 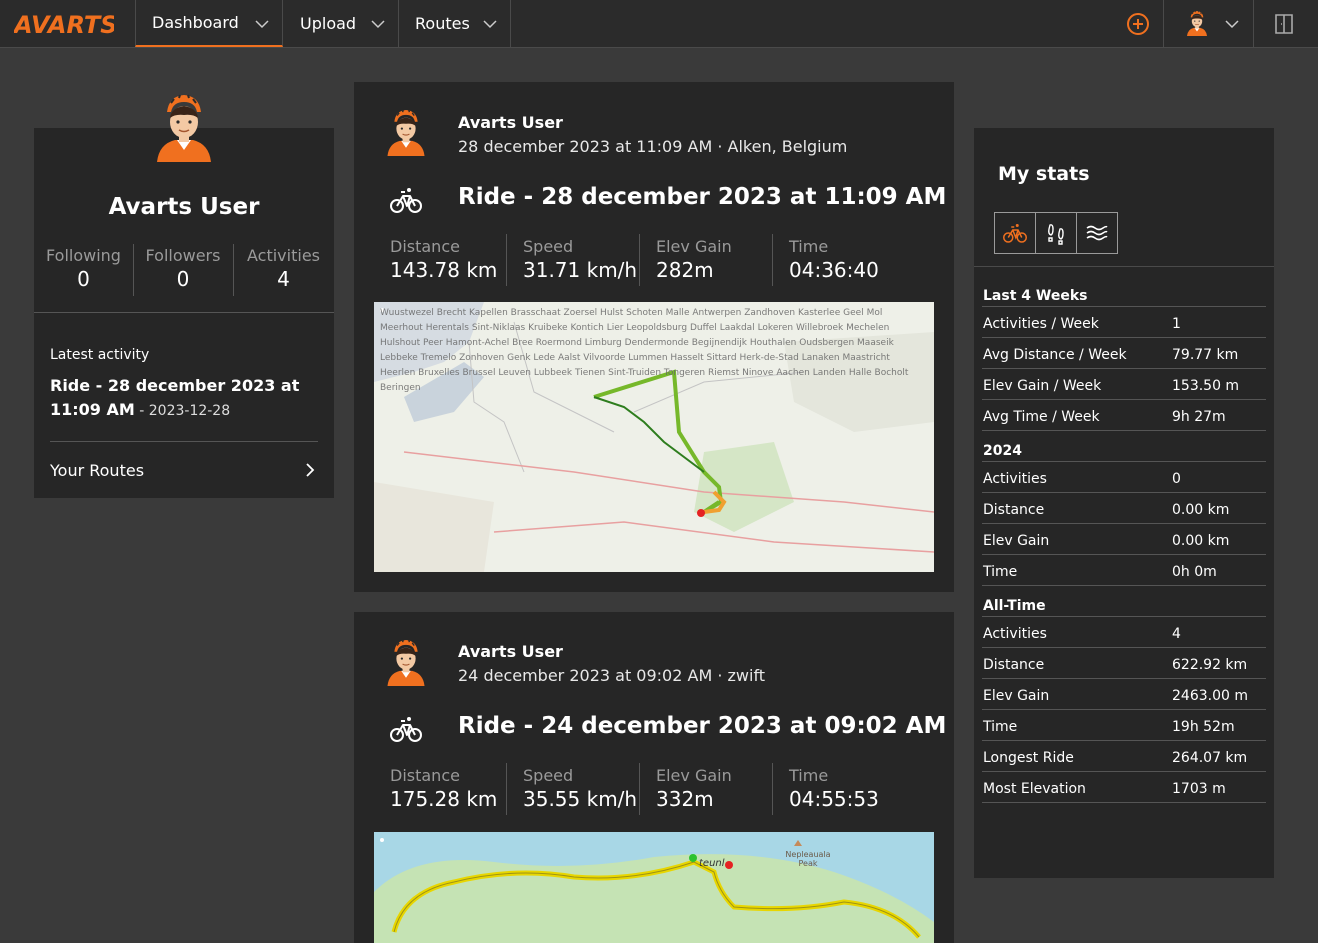 What do you see at coordinates (702, 726) in the screenshot?
I see `activity-title: Ride - 24 december 2023 at 09:02 AM` at bounding box center [702, 726].